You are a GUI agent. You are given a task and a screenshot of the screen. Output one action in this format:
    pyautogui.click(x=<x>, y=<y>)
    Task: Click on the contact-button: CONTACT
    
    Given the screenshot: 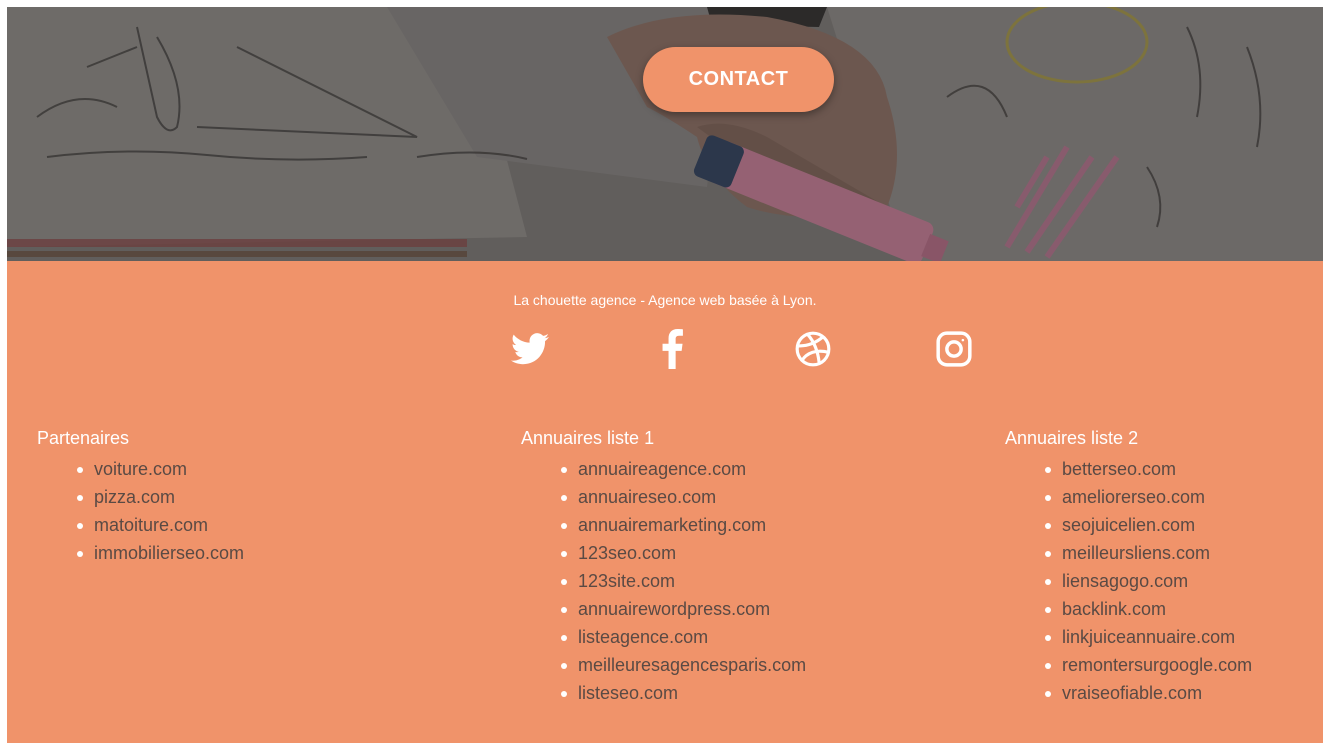 What is the action you would take?
    pyautogui.click(x=738, y=79)
    